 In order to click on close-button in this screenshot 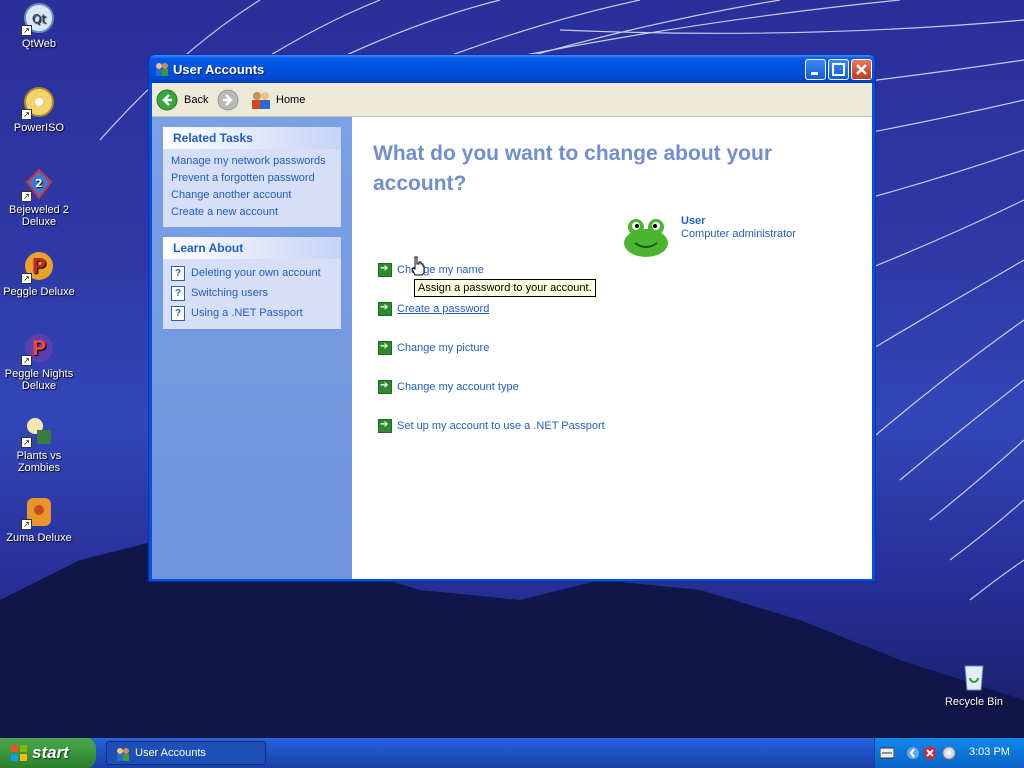, I will do `click(861, 69)`.